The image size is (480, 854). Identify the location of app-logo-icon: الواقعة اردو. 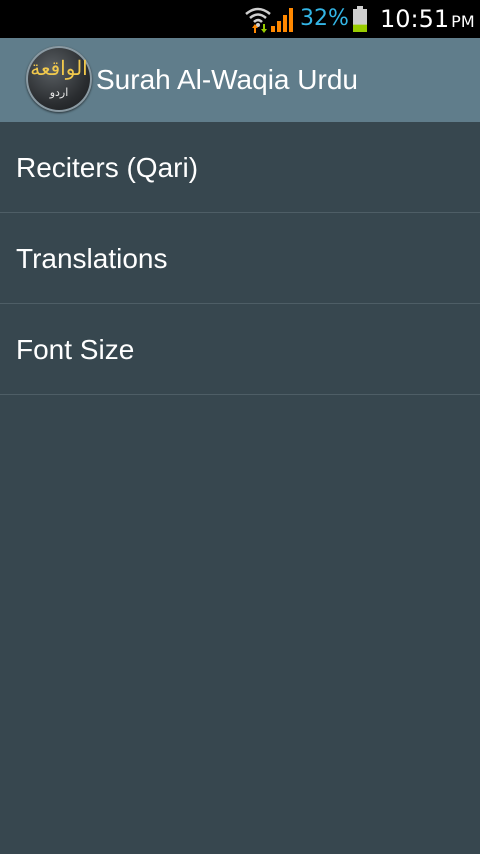
(59, 79).